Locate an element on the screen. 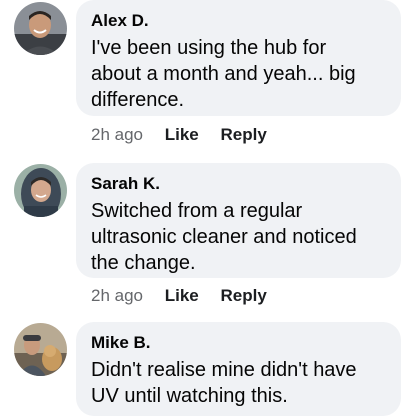 The width and height of the screenshot is (416, 416). comment-author: Sarah K. is located at coordinates (239, 184).